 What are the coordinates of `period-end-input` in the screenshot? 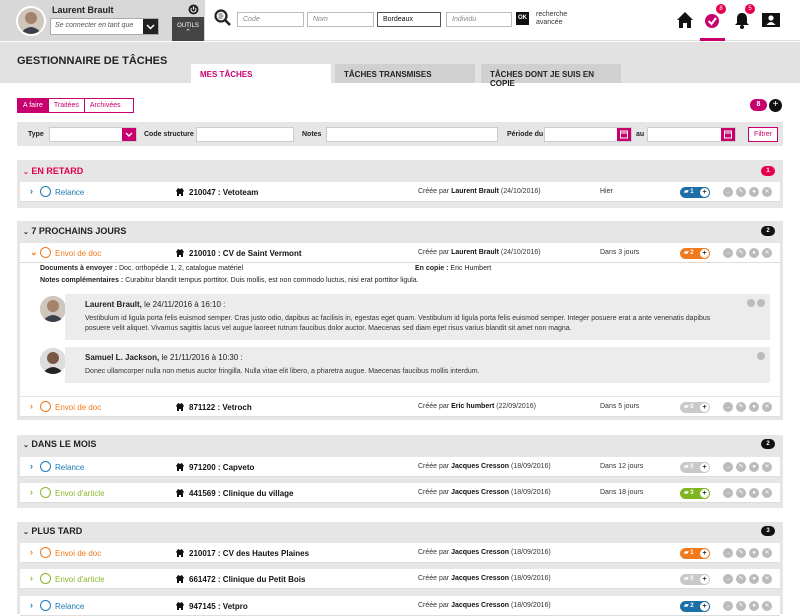 It's located at (691, 134).